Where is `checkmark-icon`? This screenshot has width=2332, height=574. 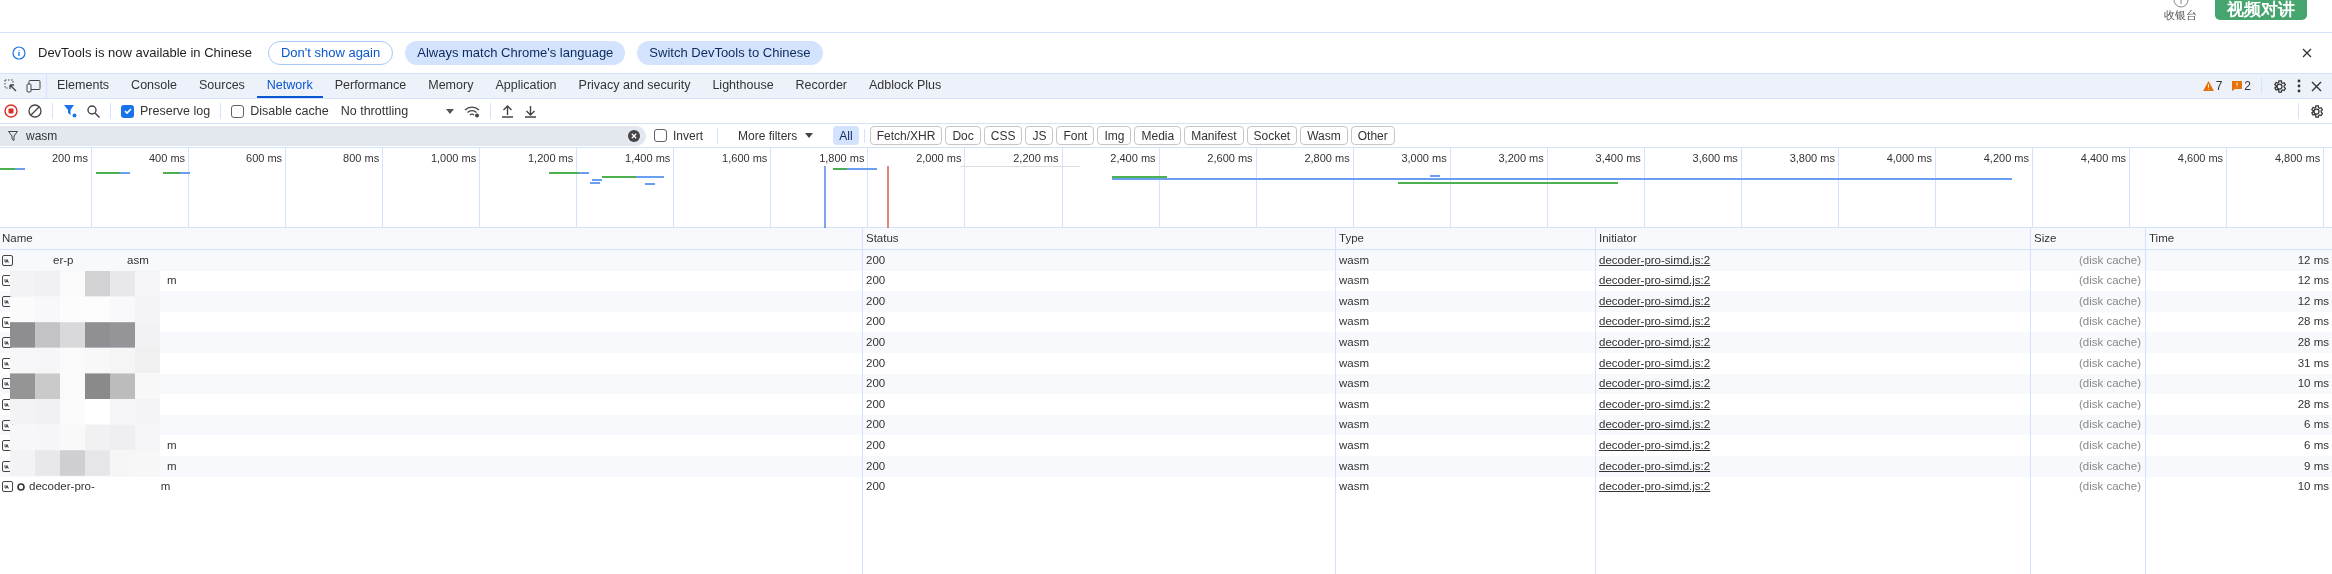
checkmark-icon is located at coordinates (127, 111).